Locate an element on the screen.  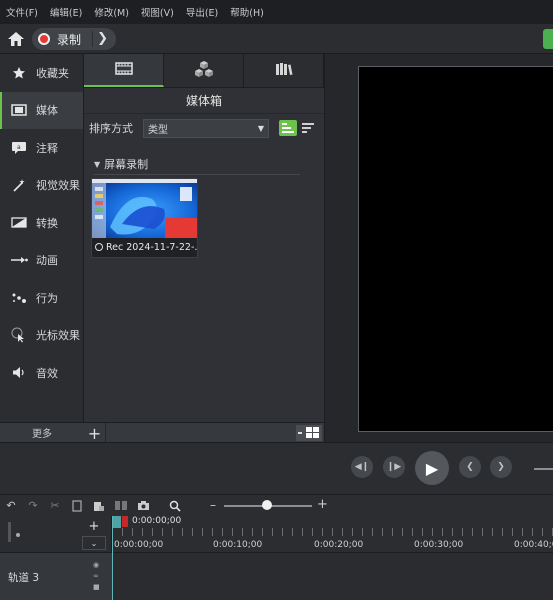
tab-library is located at coordinates (204, 70).